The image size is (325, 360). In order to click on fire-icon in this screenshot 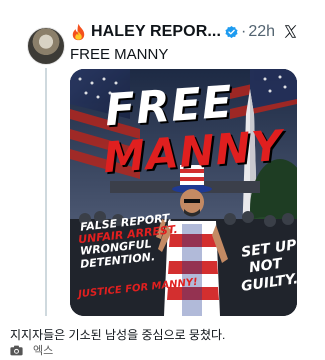, I will do `click(78, 32)`.